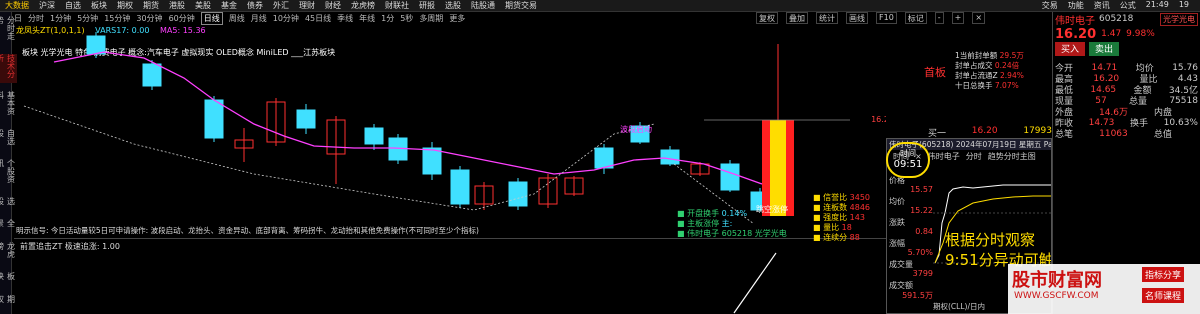 This screenshot has height=314, width=1200. Describe the element at coordinates (1113, 133) in the screenshot. I see `quote-value: 11063` at that location.